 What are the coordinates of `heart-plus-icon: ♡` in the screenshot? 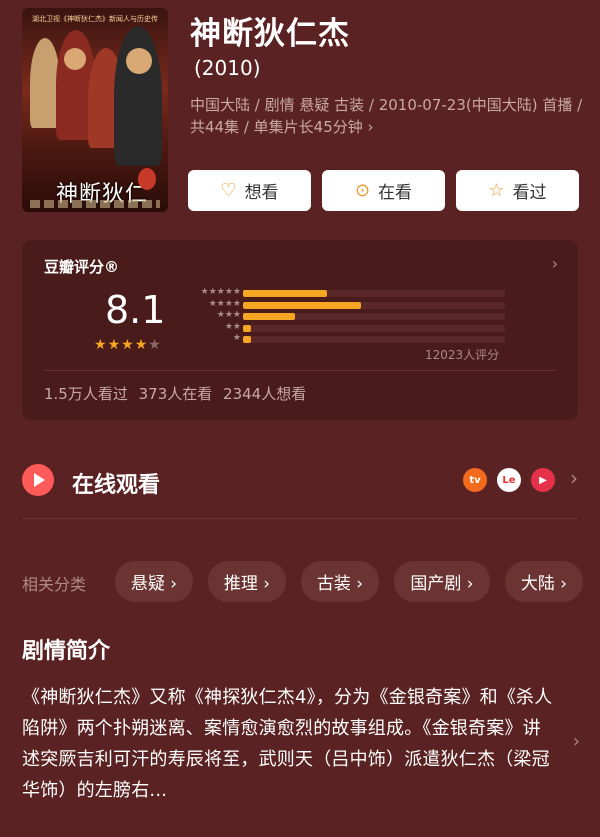 It's located at (228, 190).